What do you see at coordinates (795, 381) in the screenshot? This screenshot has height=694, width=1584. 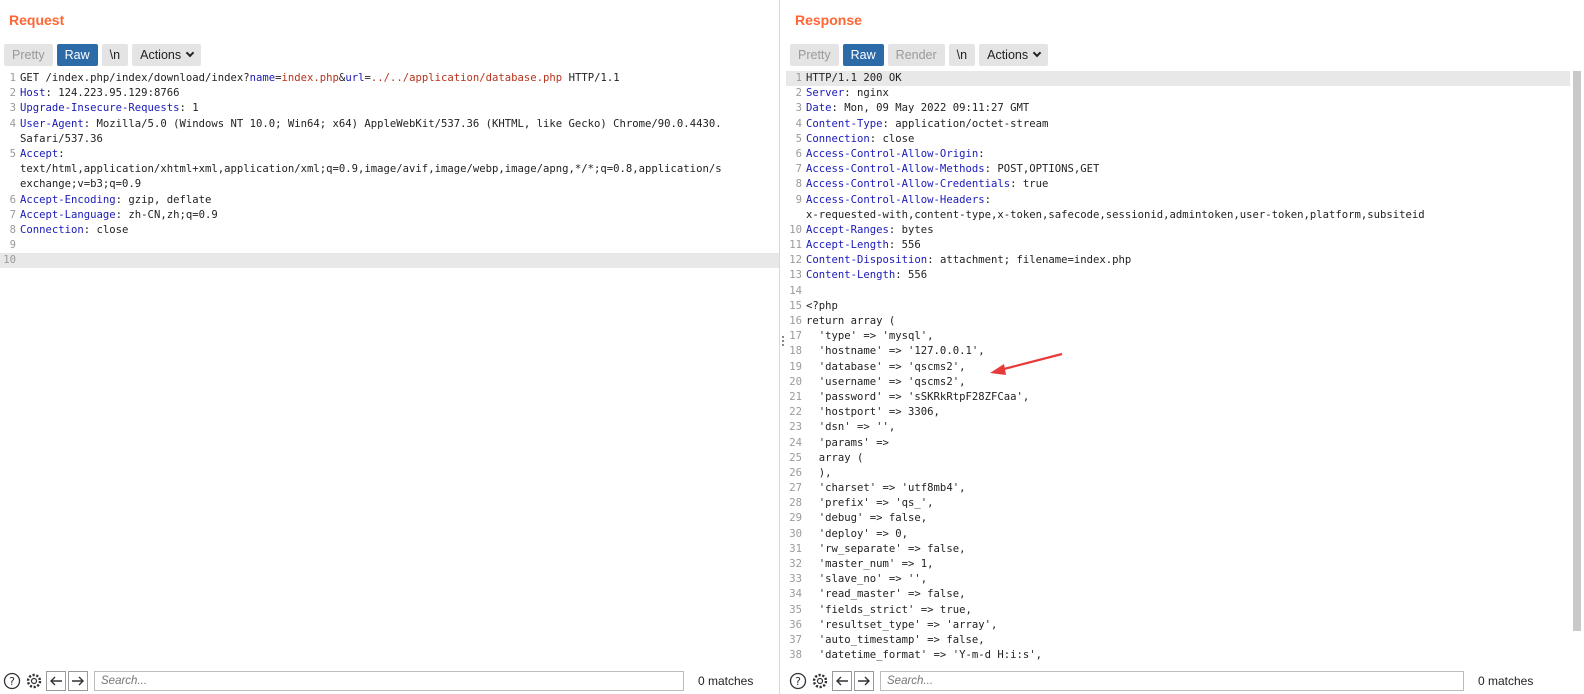 I see `line-number: 20` at bounding box center [795, 381].